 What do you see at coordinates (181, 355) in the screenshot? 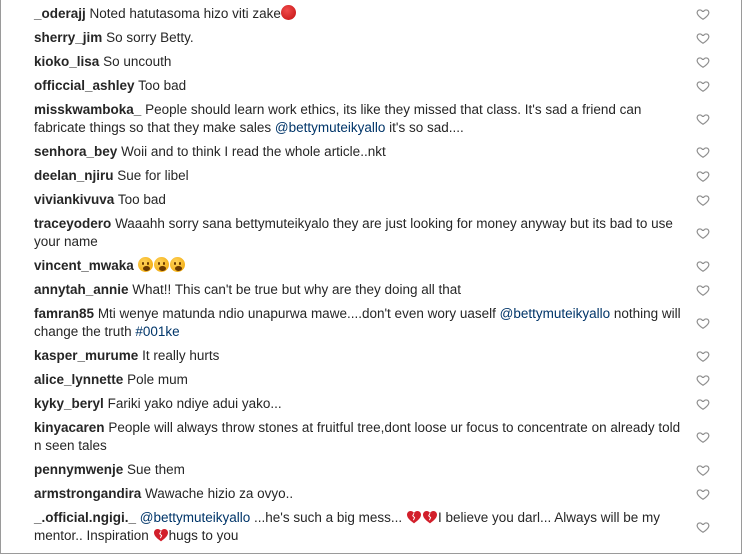
I see `comment-body-text: It really hurts` at bounding box center [181, 355].